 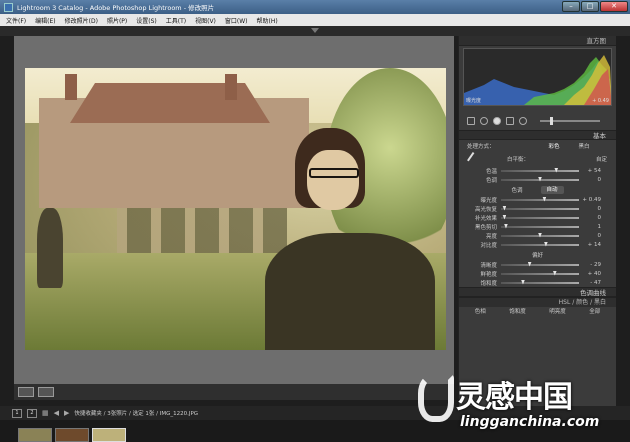 What do you see at coordinates (46, 392) in the screenshot?
I see `before-after-button` at bounding box center [46, 392].